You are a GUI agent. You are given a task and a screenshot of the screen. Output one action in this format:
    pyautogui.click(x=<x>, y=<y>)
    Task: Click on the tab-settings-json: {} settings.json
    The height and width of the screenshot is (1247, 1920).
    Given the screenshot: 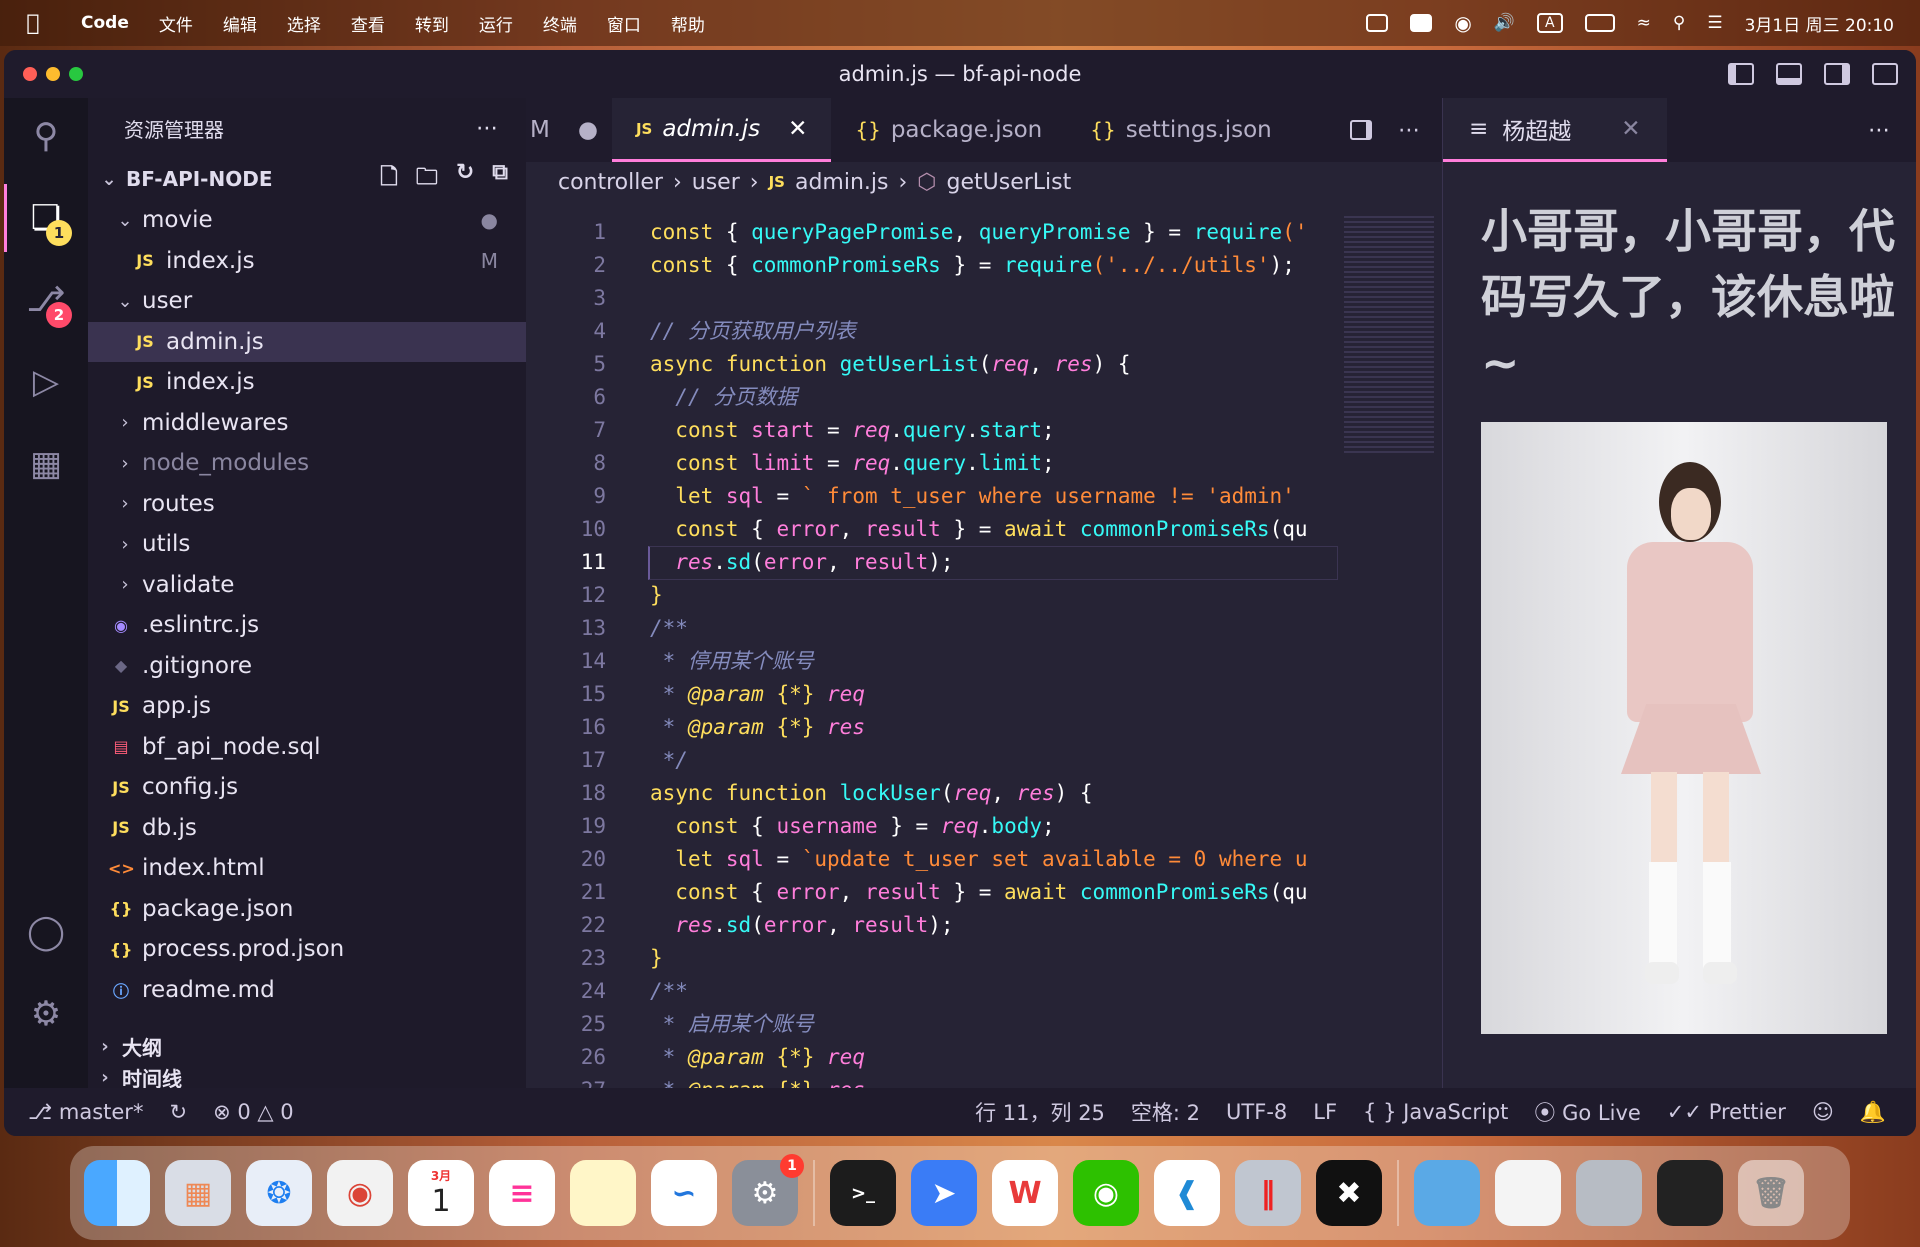 What is the action you would take?
    pyautogui.click(x=1181, y=130)
    